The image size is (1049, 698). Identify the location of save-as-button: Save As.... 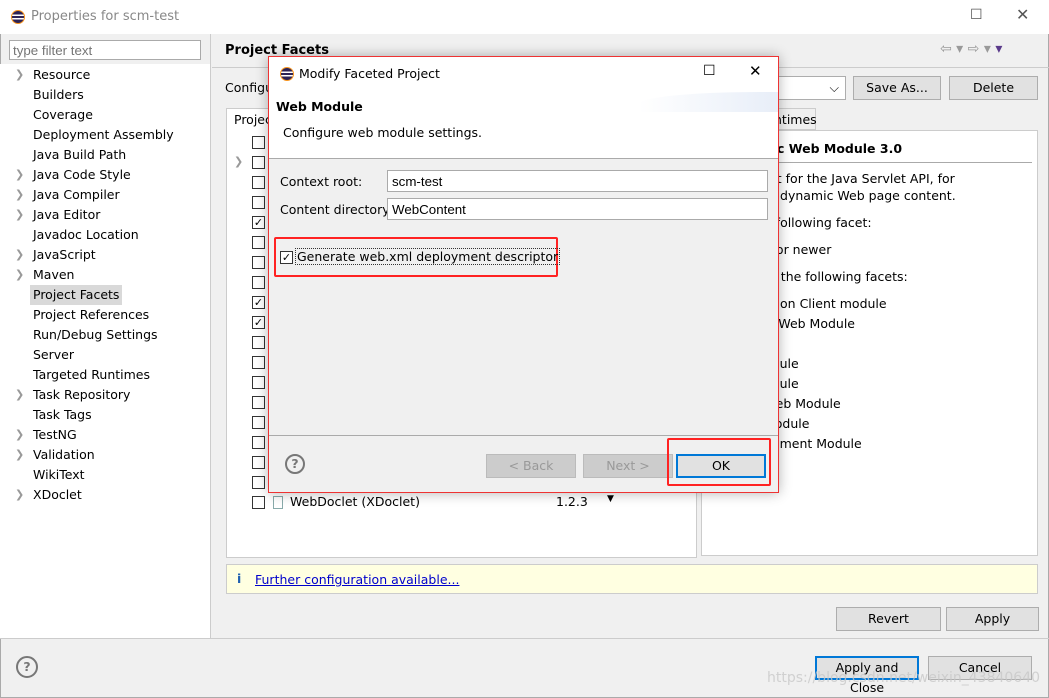
(897, 88).